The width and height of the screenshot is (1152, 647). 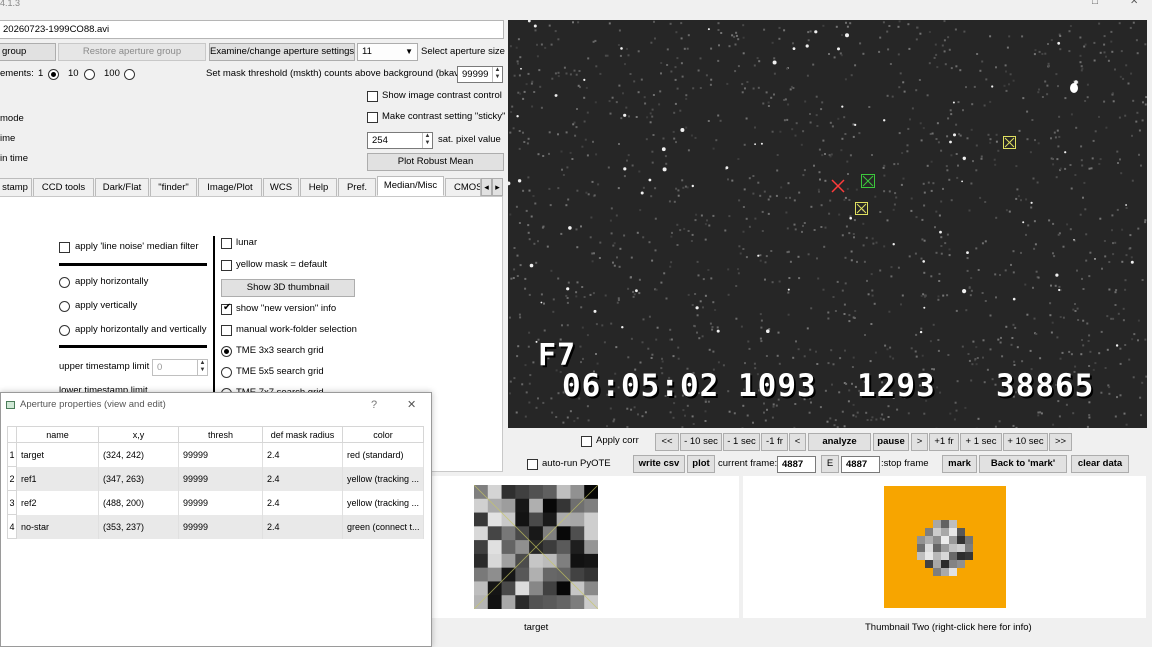 What do you see at coordinates (868, 181) in the screenshot?
I see `no-star-aperture-marker` at bounding box center [868, 181].